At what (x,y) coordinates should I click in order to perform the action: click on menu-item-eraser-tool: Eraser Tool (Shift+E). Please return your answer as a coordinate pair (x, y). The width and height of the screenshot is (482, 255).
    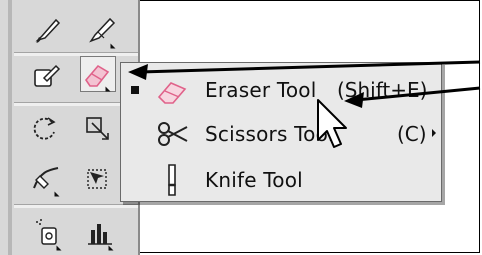
    Looking at the image, I should click on (281, 90).